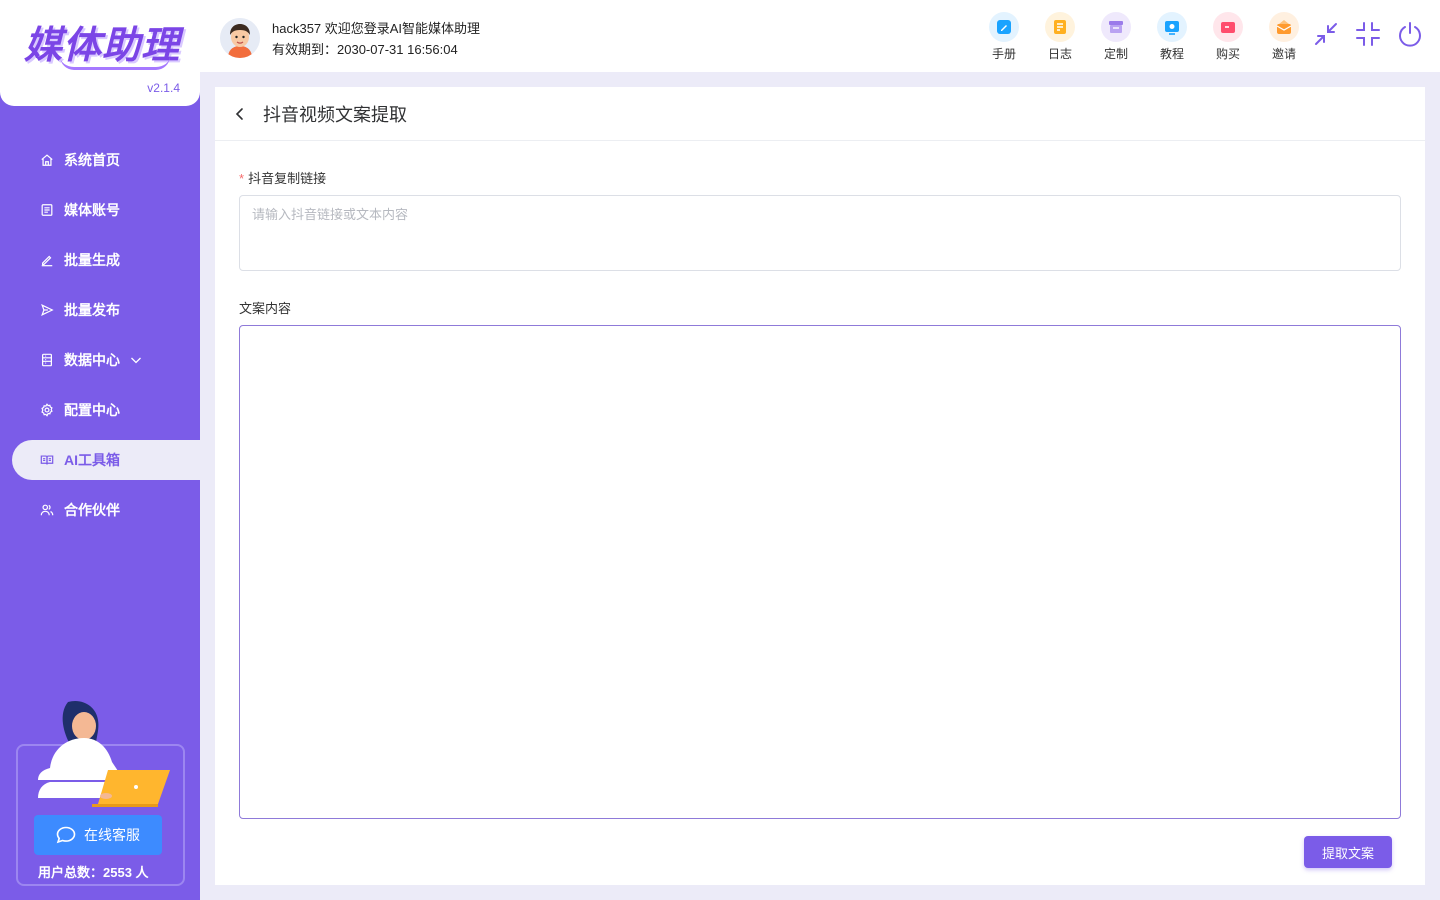 The image size is (1440, 900). Describe the element at coordinates (1284, 27) in the screenshot. I see `invite-icon` at that location.